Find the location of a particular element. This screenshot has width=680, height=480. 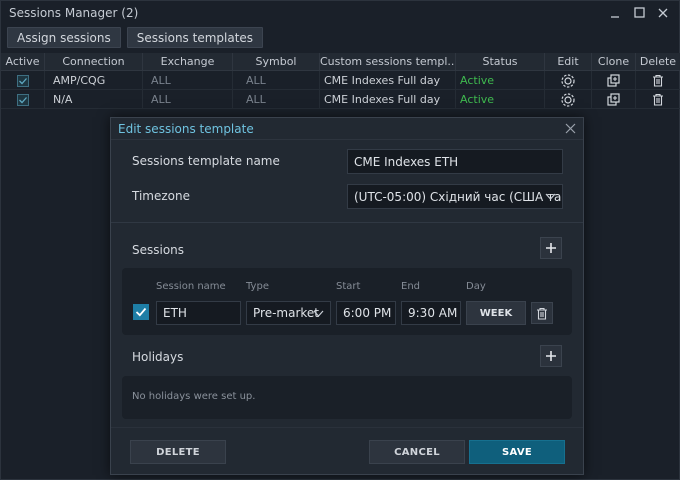

column-header: Connection is located at coordinates (94, 62).